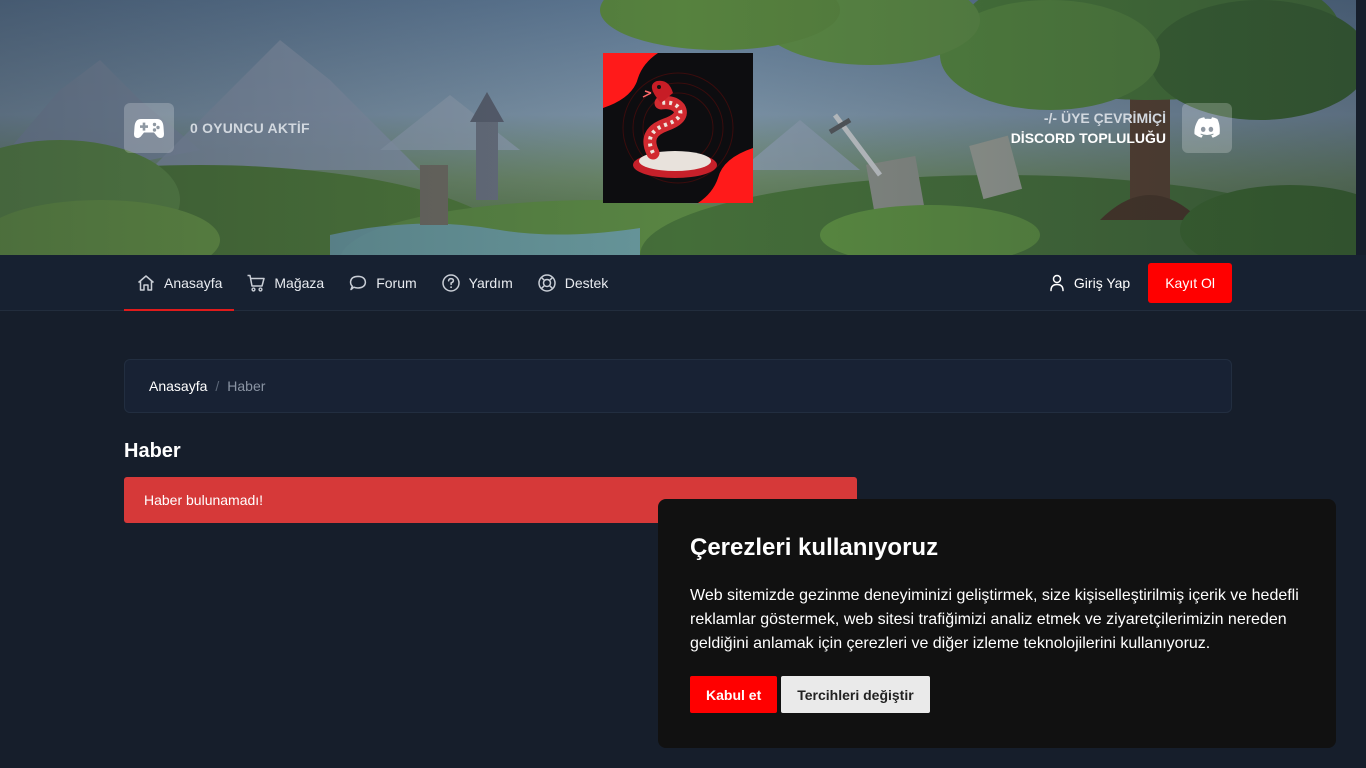 The height and width of the screenshot is (768, 1366). Describe the element at coordinates (358, 283) in the screenshot. I see `chat-icon` at that location.